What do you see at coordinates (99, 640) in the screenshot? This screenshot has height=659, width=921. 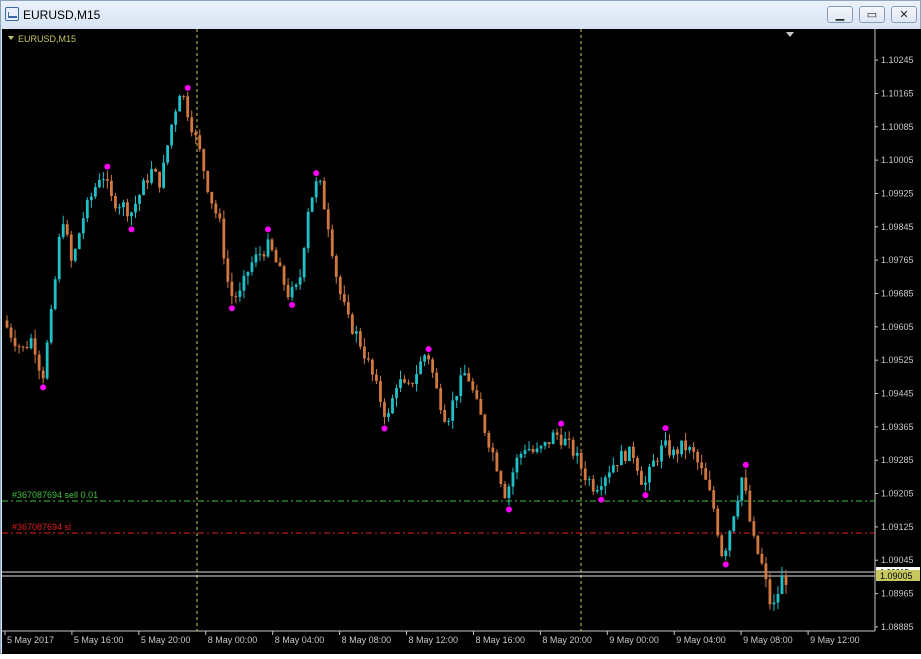 I see `time-tick-label: 5 May 16:00` at bounding box center [99, 640].